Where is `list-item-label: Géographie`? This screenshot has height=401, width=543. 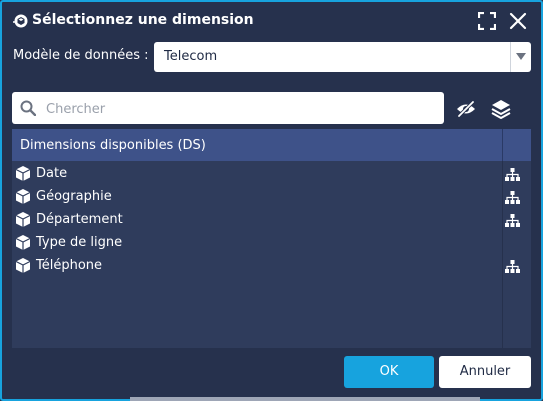 list-item-label: Géographie is located at coordinates (74, 196).